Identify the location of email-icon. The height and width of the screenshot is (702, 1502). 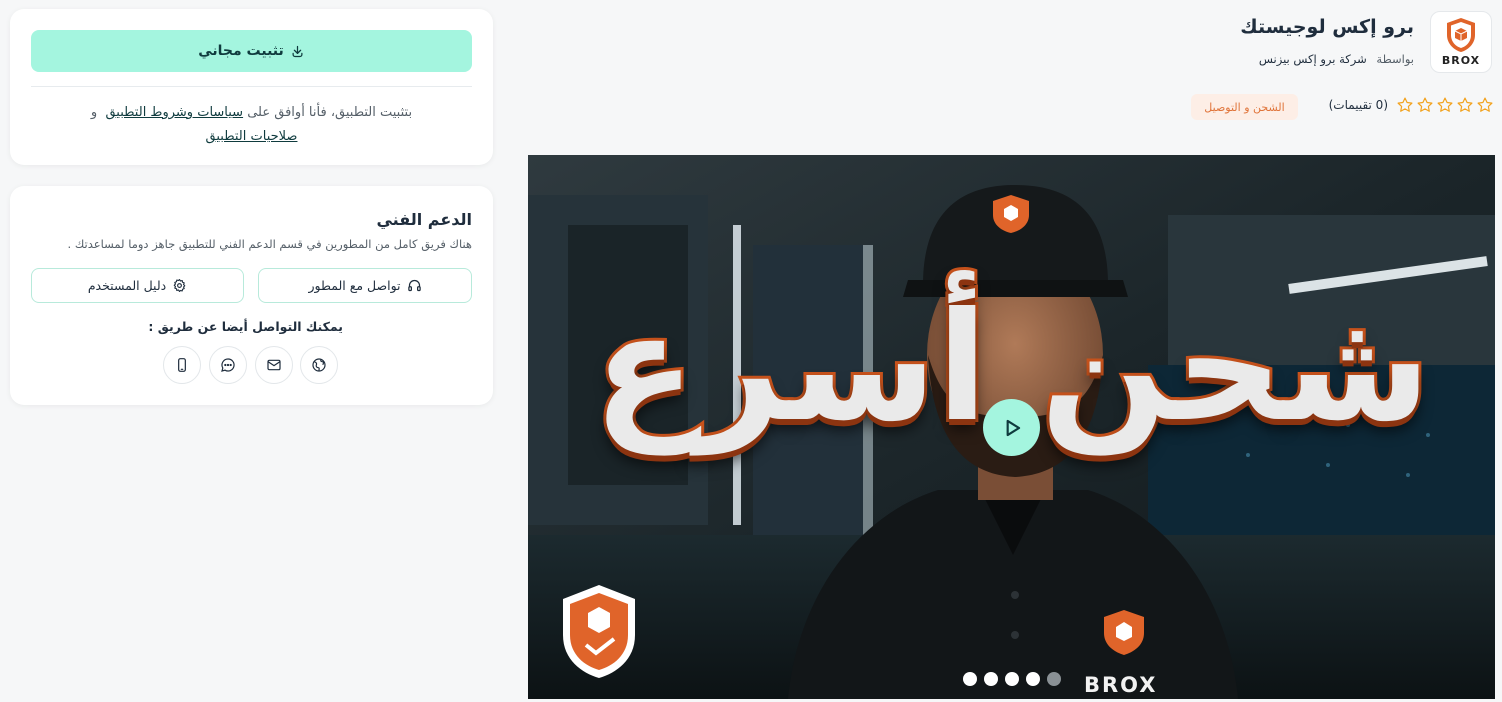
(274, 365).